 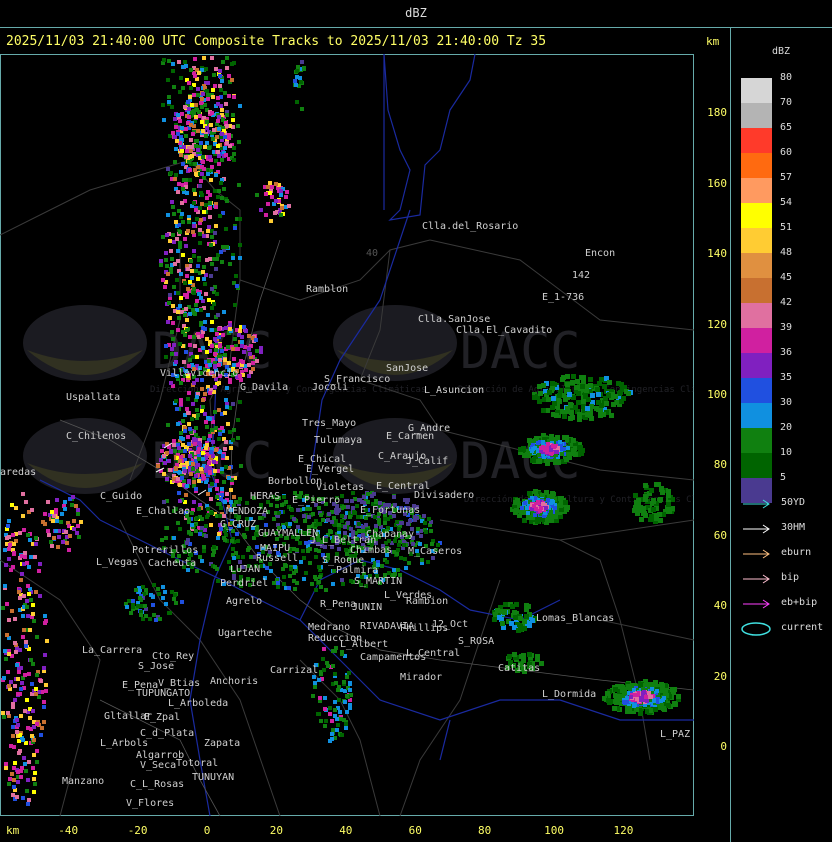 What do you see at coordinates (93, 397) in the screenshot?
I see `place-label: Uspallata` at bounding box center [93, 397].